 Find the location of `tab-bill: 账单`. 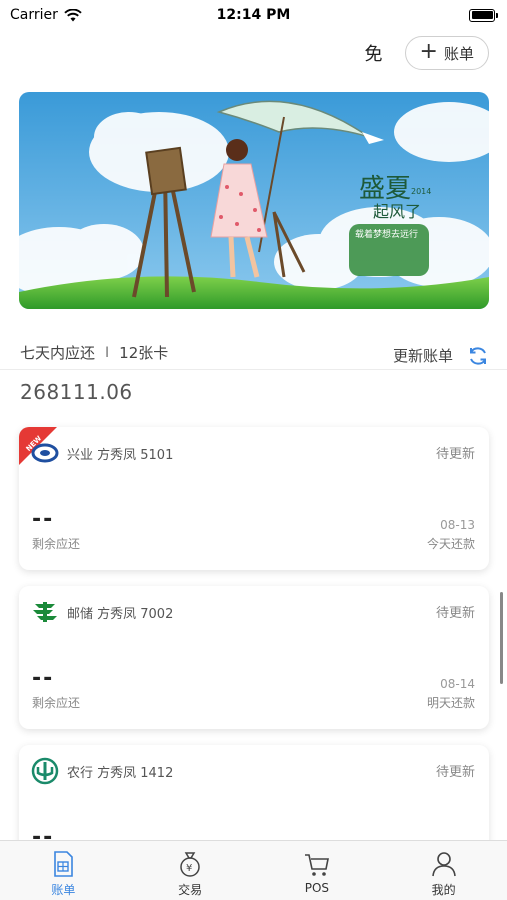

tab-bill: 账单 is located at coordinates (63, 870).